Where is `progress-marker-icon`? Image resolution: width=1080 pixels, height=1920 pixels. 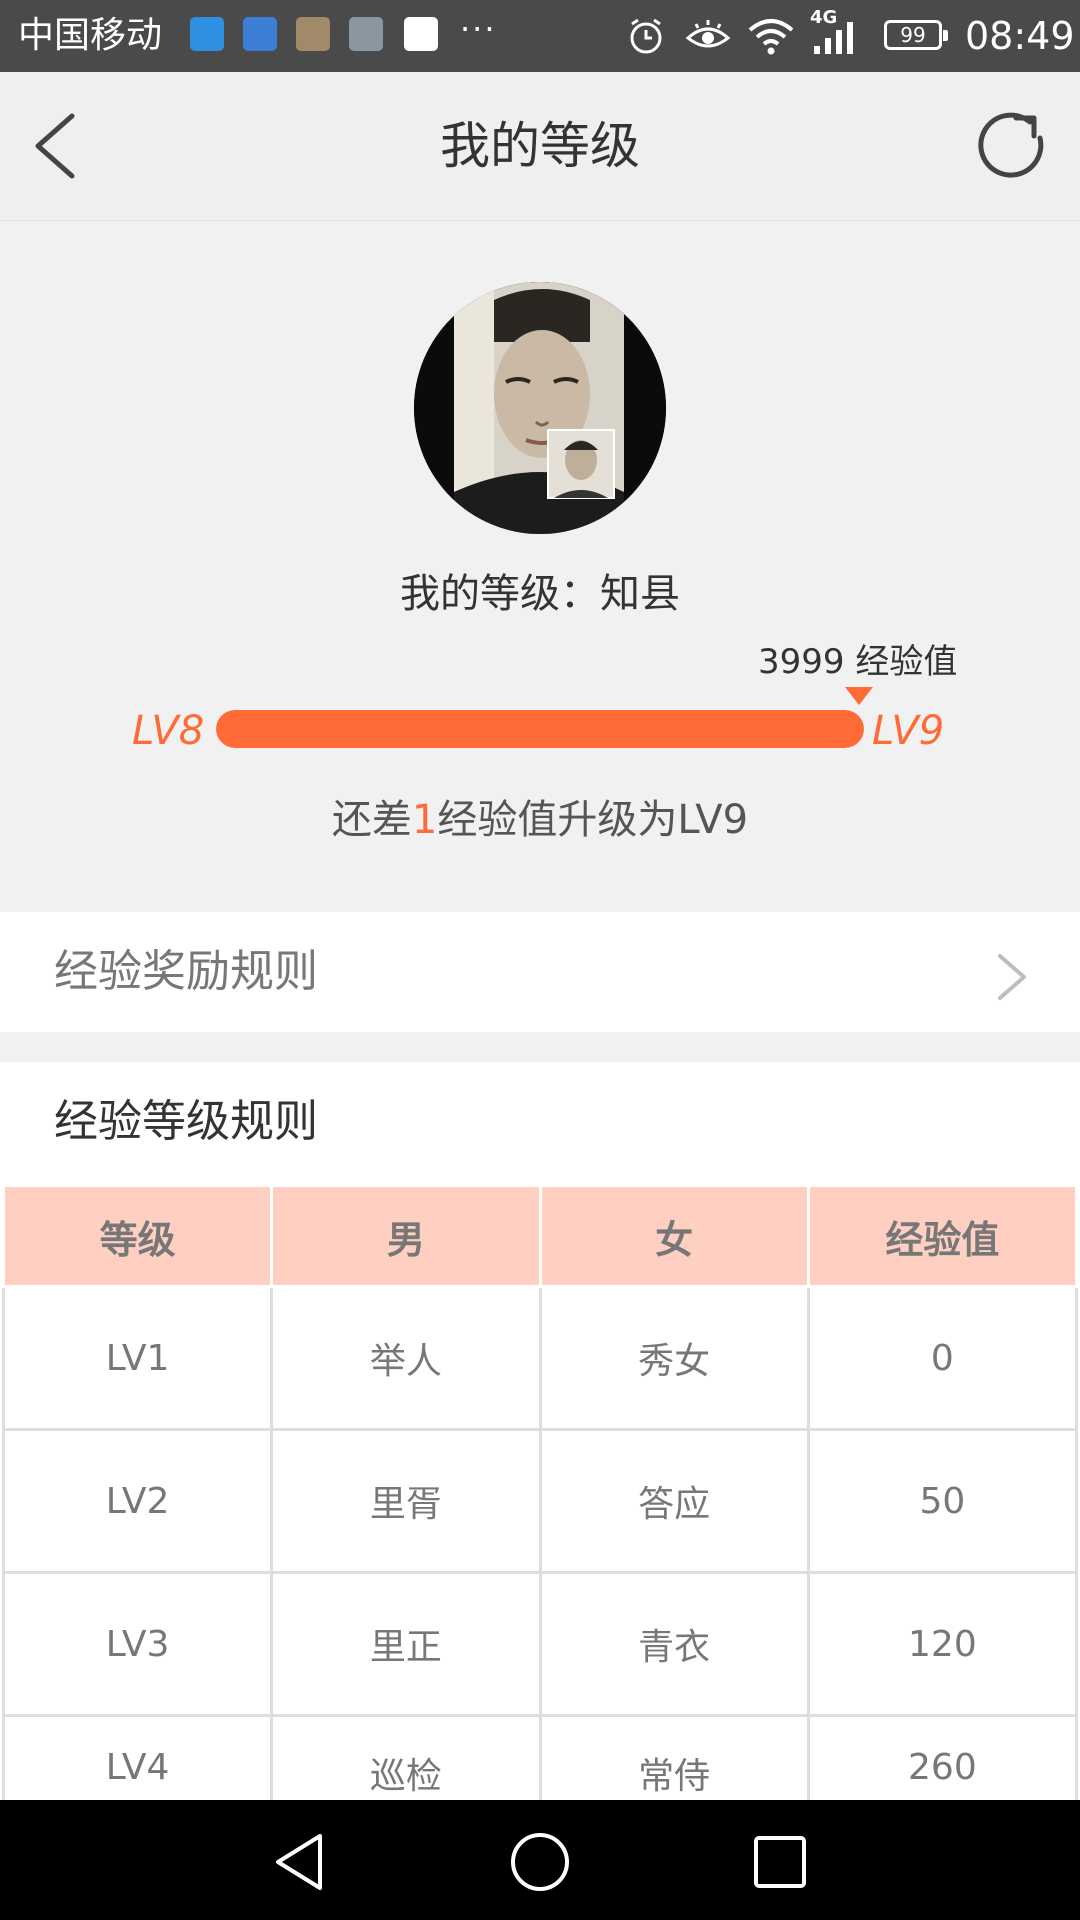
progress-marker-icon is located at coordinates (859, 696).